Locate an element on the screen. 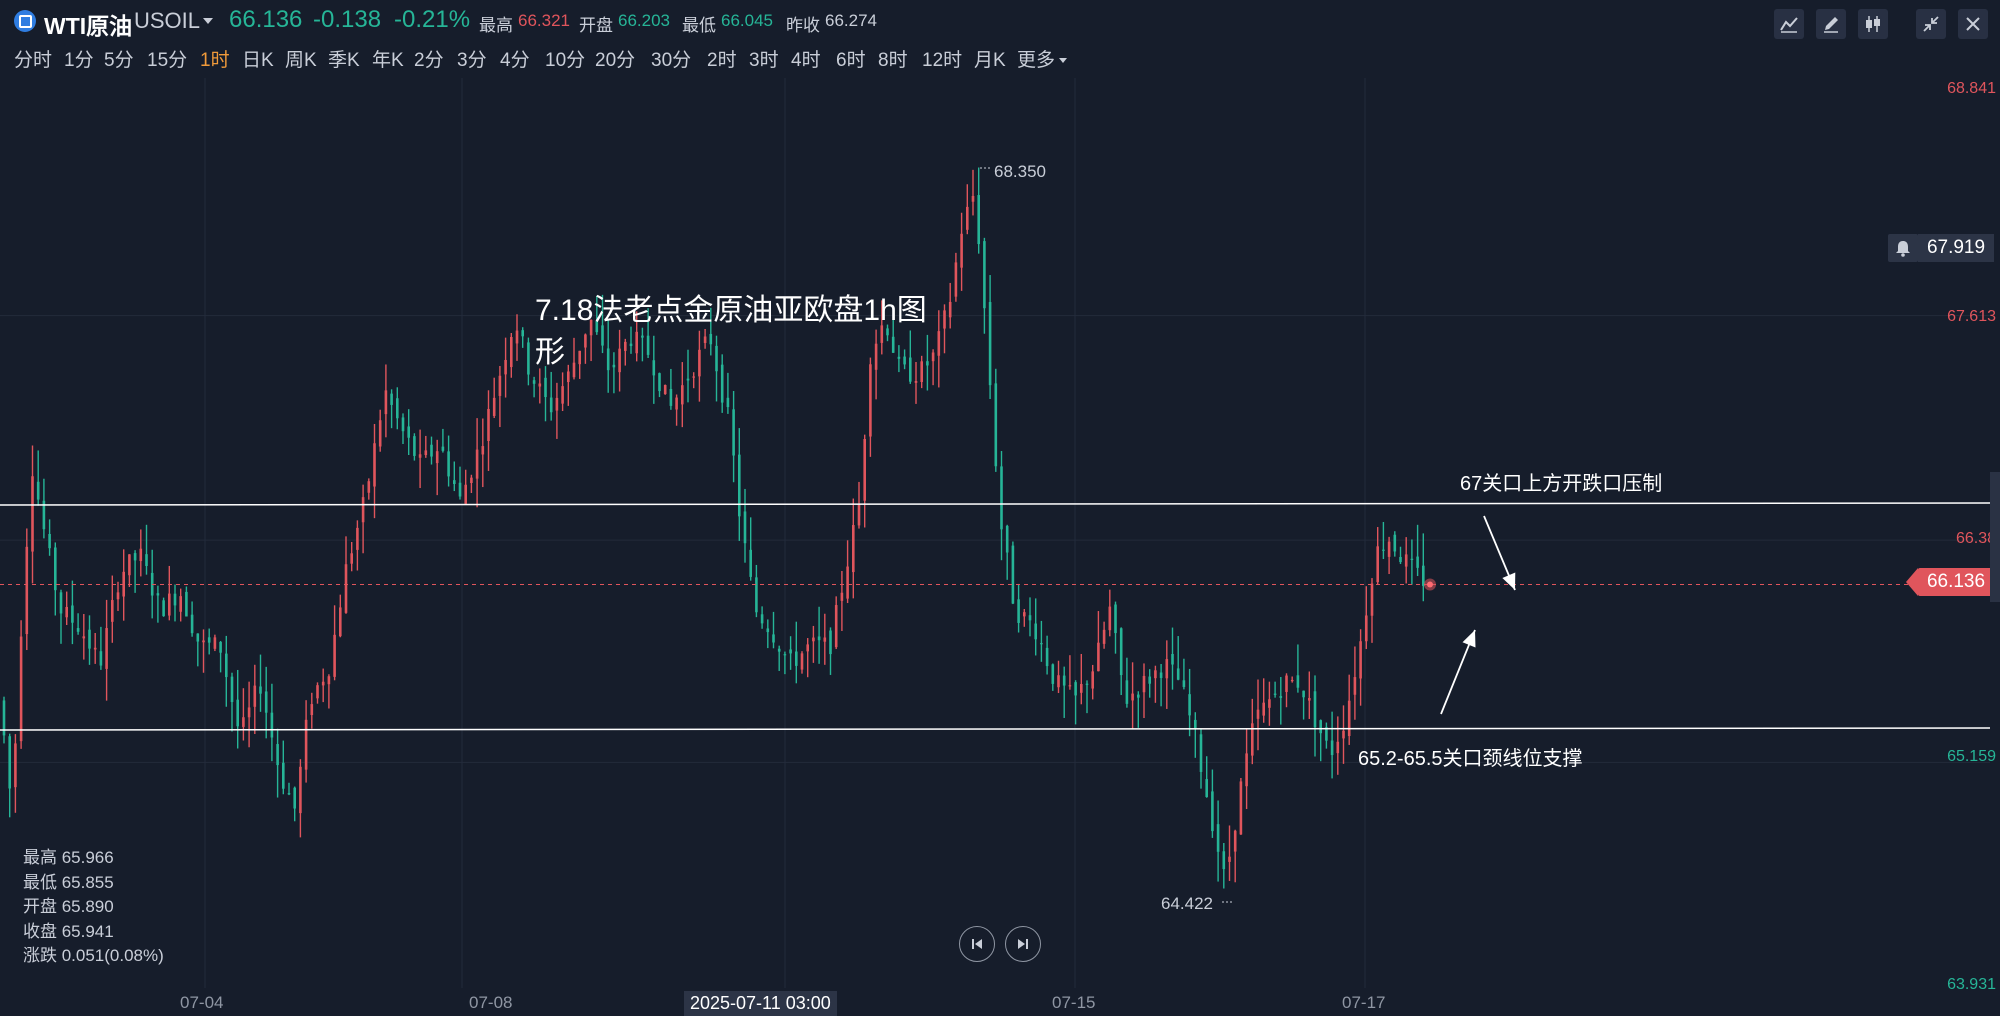  period-13: 20分 is located at coordinates (615, 58).